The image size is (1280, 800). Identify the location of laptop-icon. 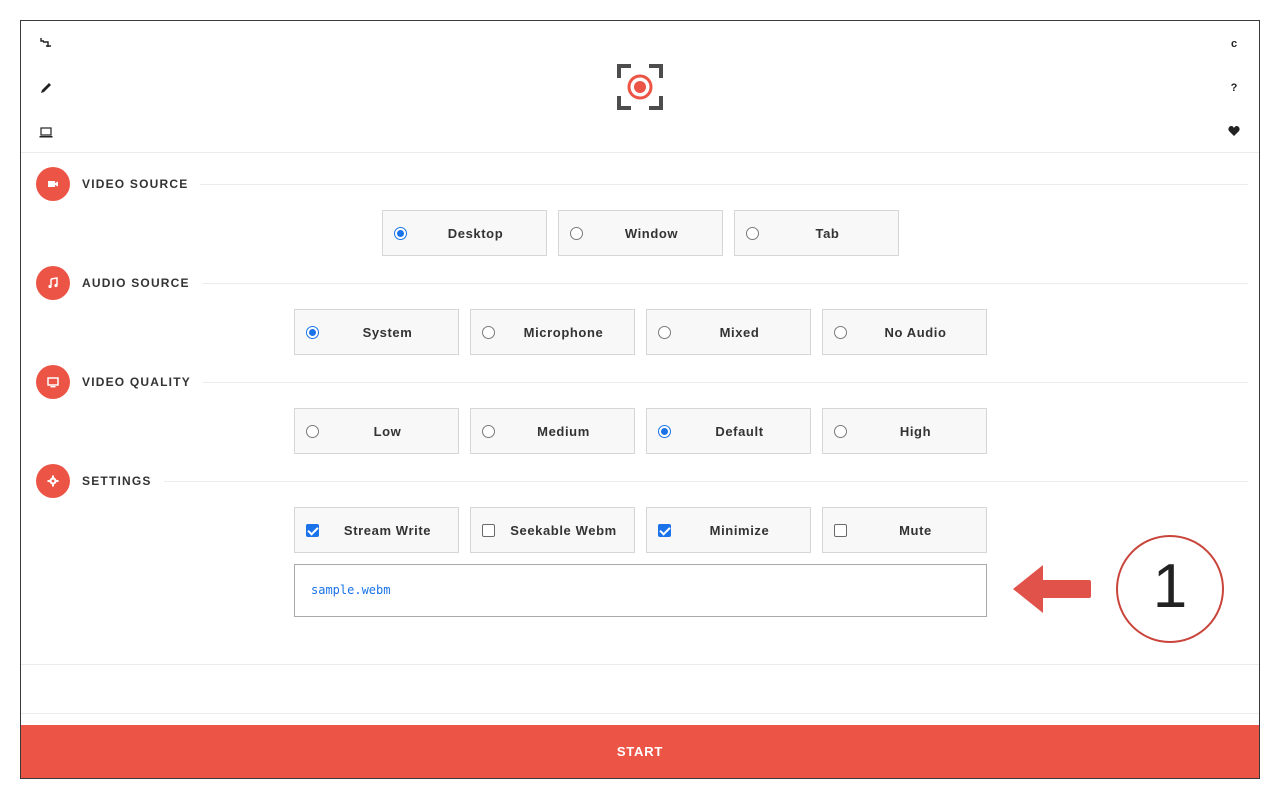
(46, 132).